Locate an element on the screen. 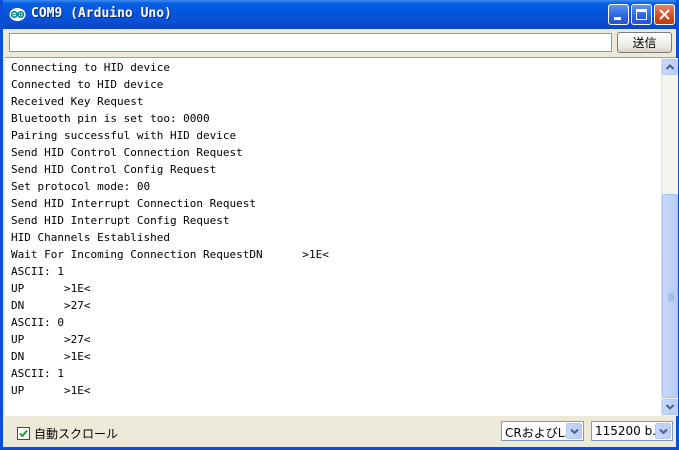 This screenshot has height=450, width=679. console-line: HID Channels Established is located at coordinates (90, 237).